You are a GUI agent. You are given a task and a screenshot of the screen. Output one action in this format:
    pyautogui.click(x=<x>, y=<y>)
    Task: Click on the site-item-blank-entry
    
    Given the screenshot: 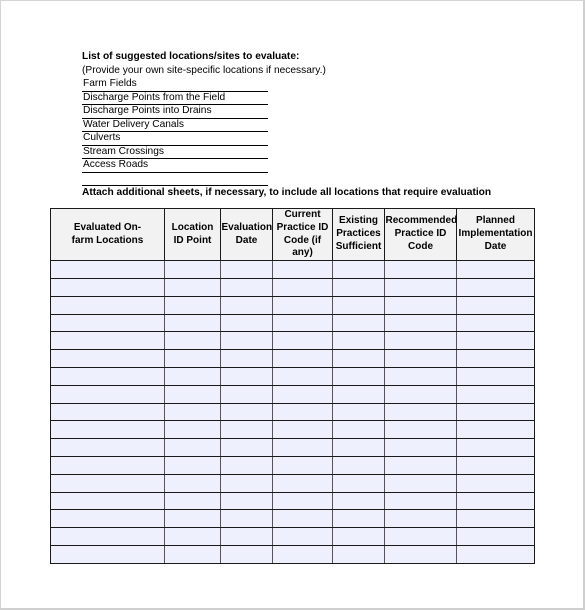 What is the action you would take?
    pyautogui.click(x=175, y=179)
    